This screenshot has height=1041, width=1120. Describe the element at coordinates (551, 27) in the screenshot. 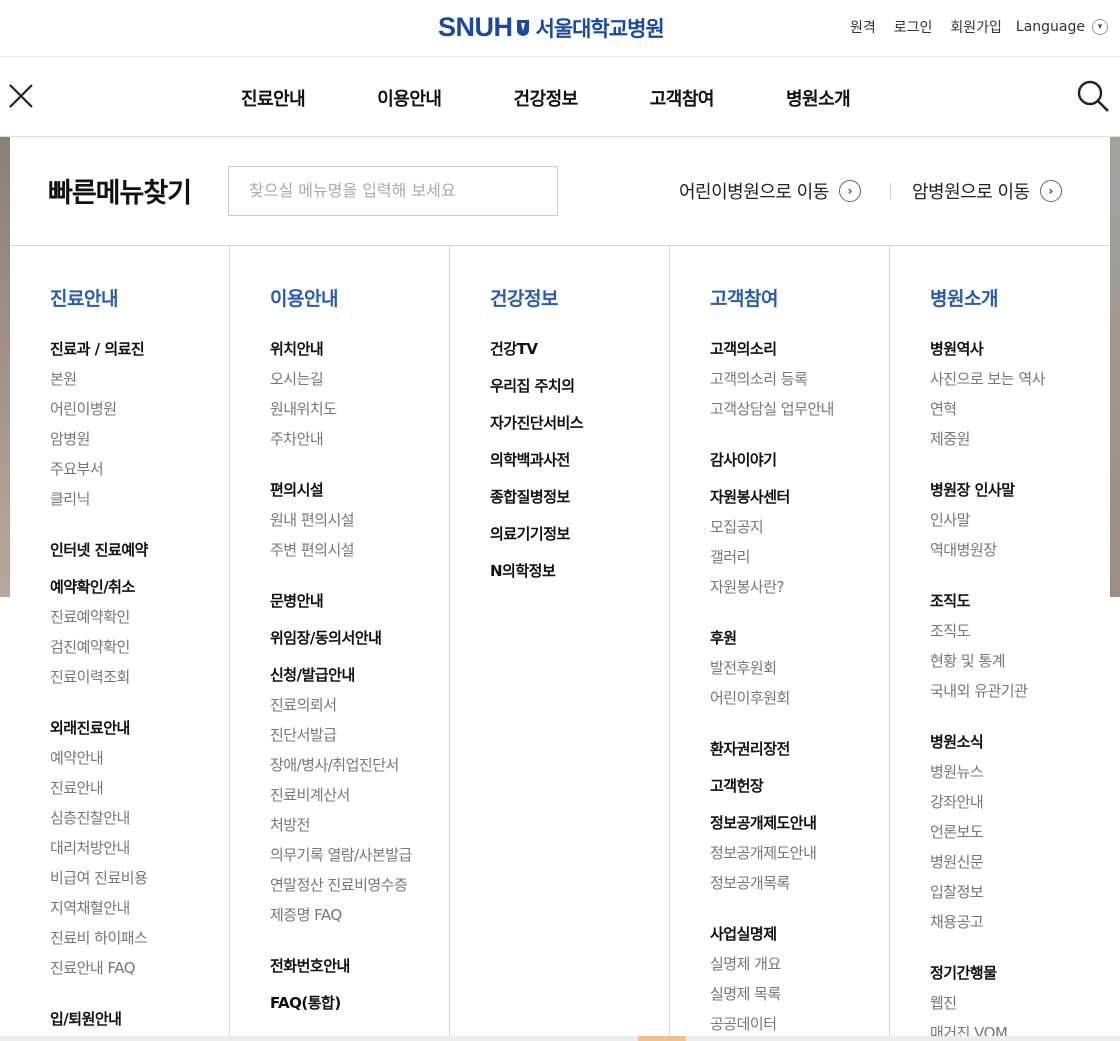

I see `hospital-logo: SNUH 서울대학교병원` at that location.